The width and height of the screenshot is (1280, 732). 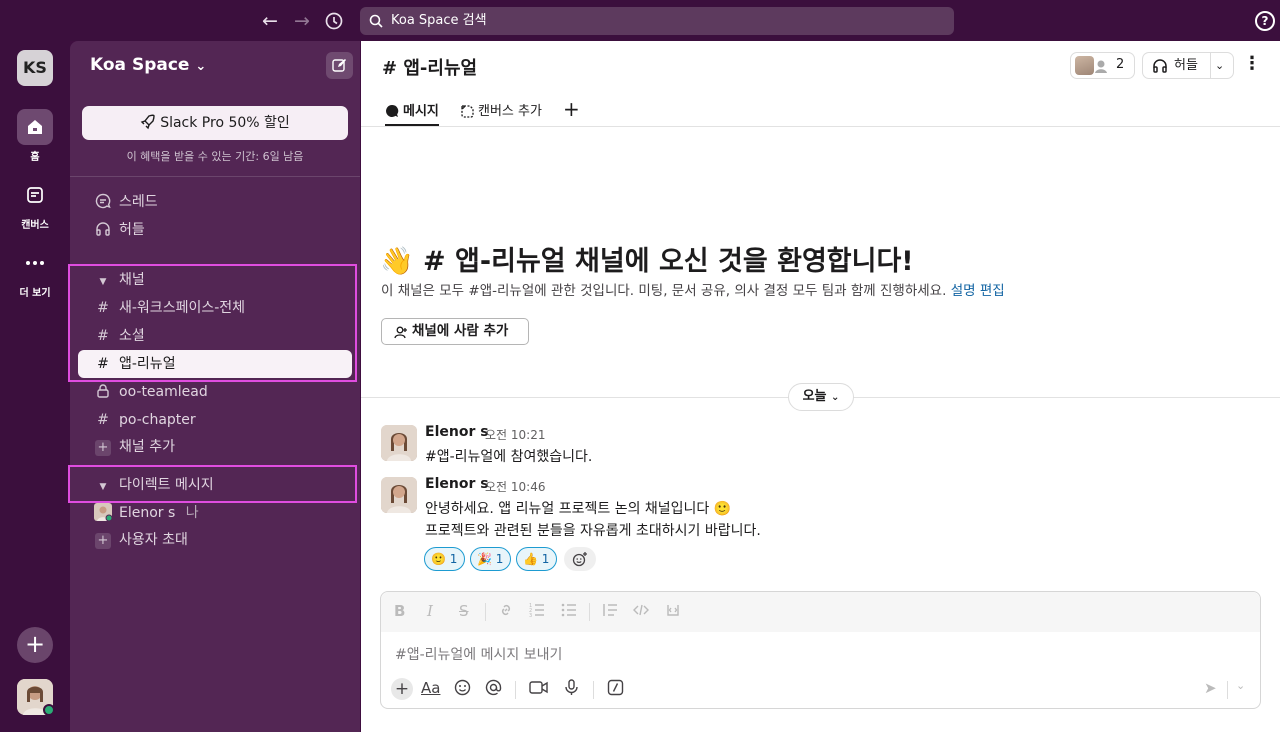 What do you see at coordinates (34, 157) in the screenshot?
I see `rail-home-label: 홈` at bounding box center [34, 157].